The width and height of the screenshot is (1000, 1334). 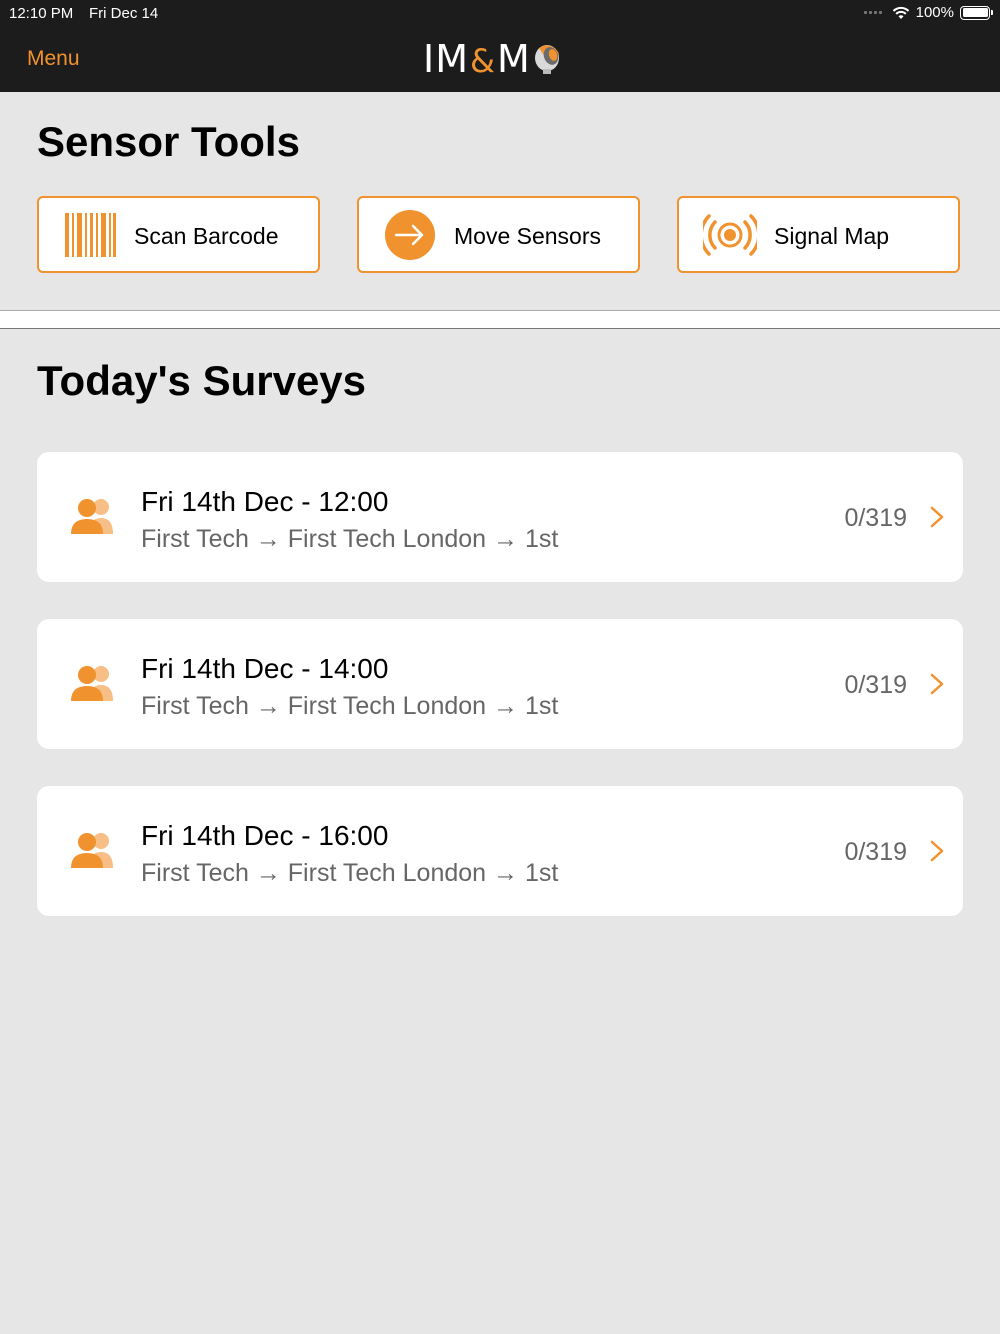 What do you see at coordinates (53, 59) in the screenshot?
I see `menu-button: Menu` at bounding box center [53, 59].